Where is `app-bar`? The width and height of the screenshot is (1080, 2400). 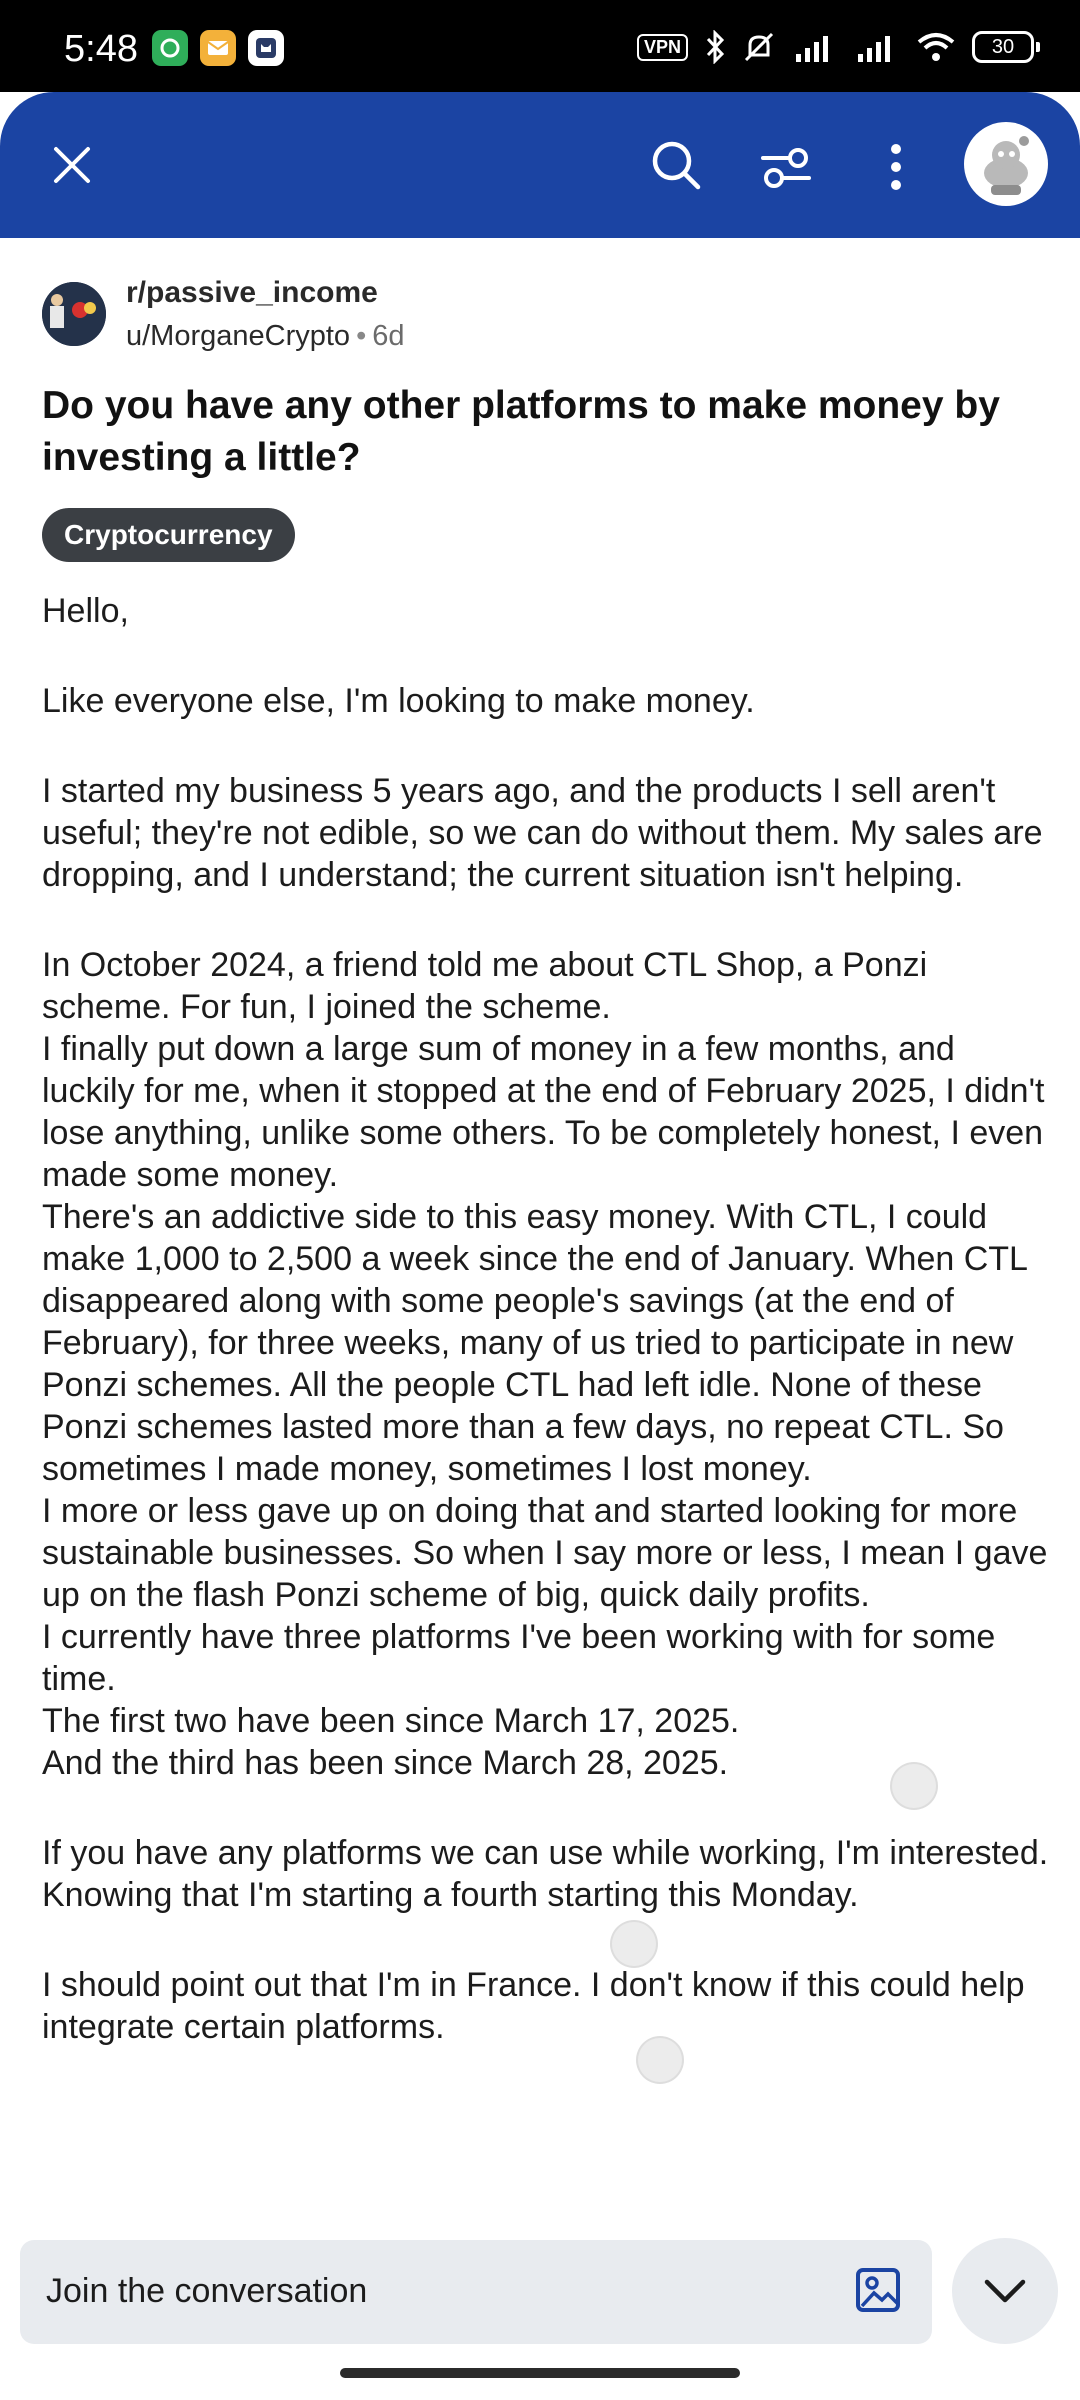
app-bar is located at coordinates (540, 165).